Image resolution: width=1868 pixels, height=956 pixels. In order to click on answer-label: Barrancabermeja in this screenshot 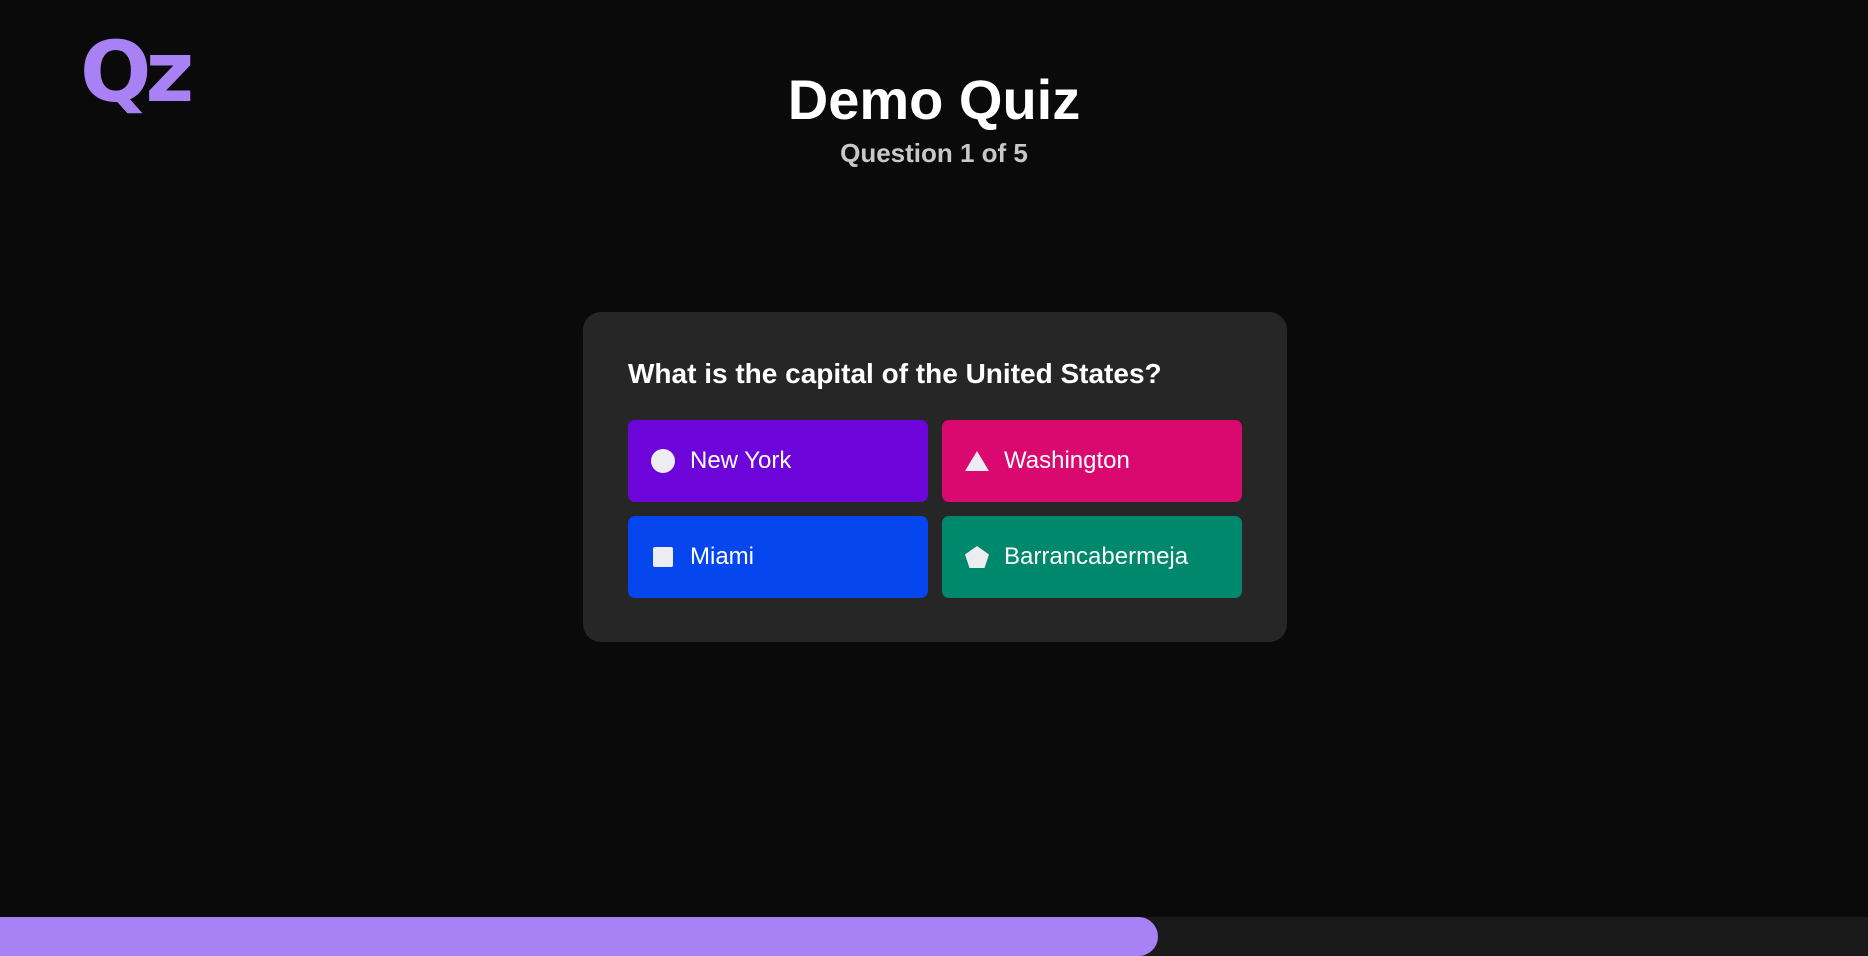, I will do `click(1096, 556)`.